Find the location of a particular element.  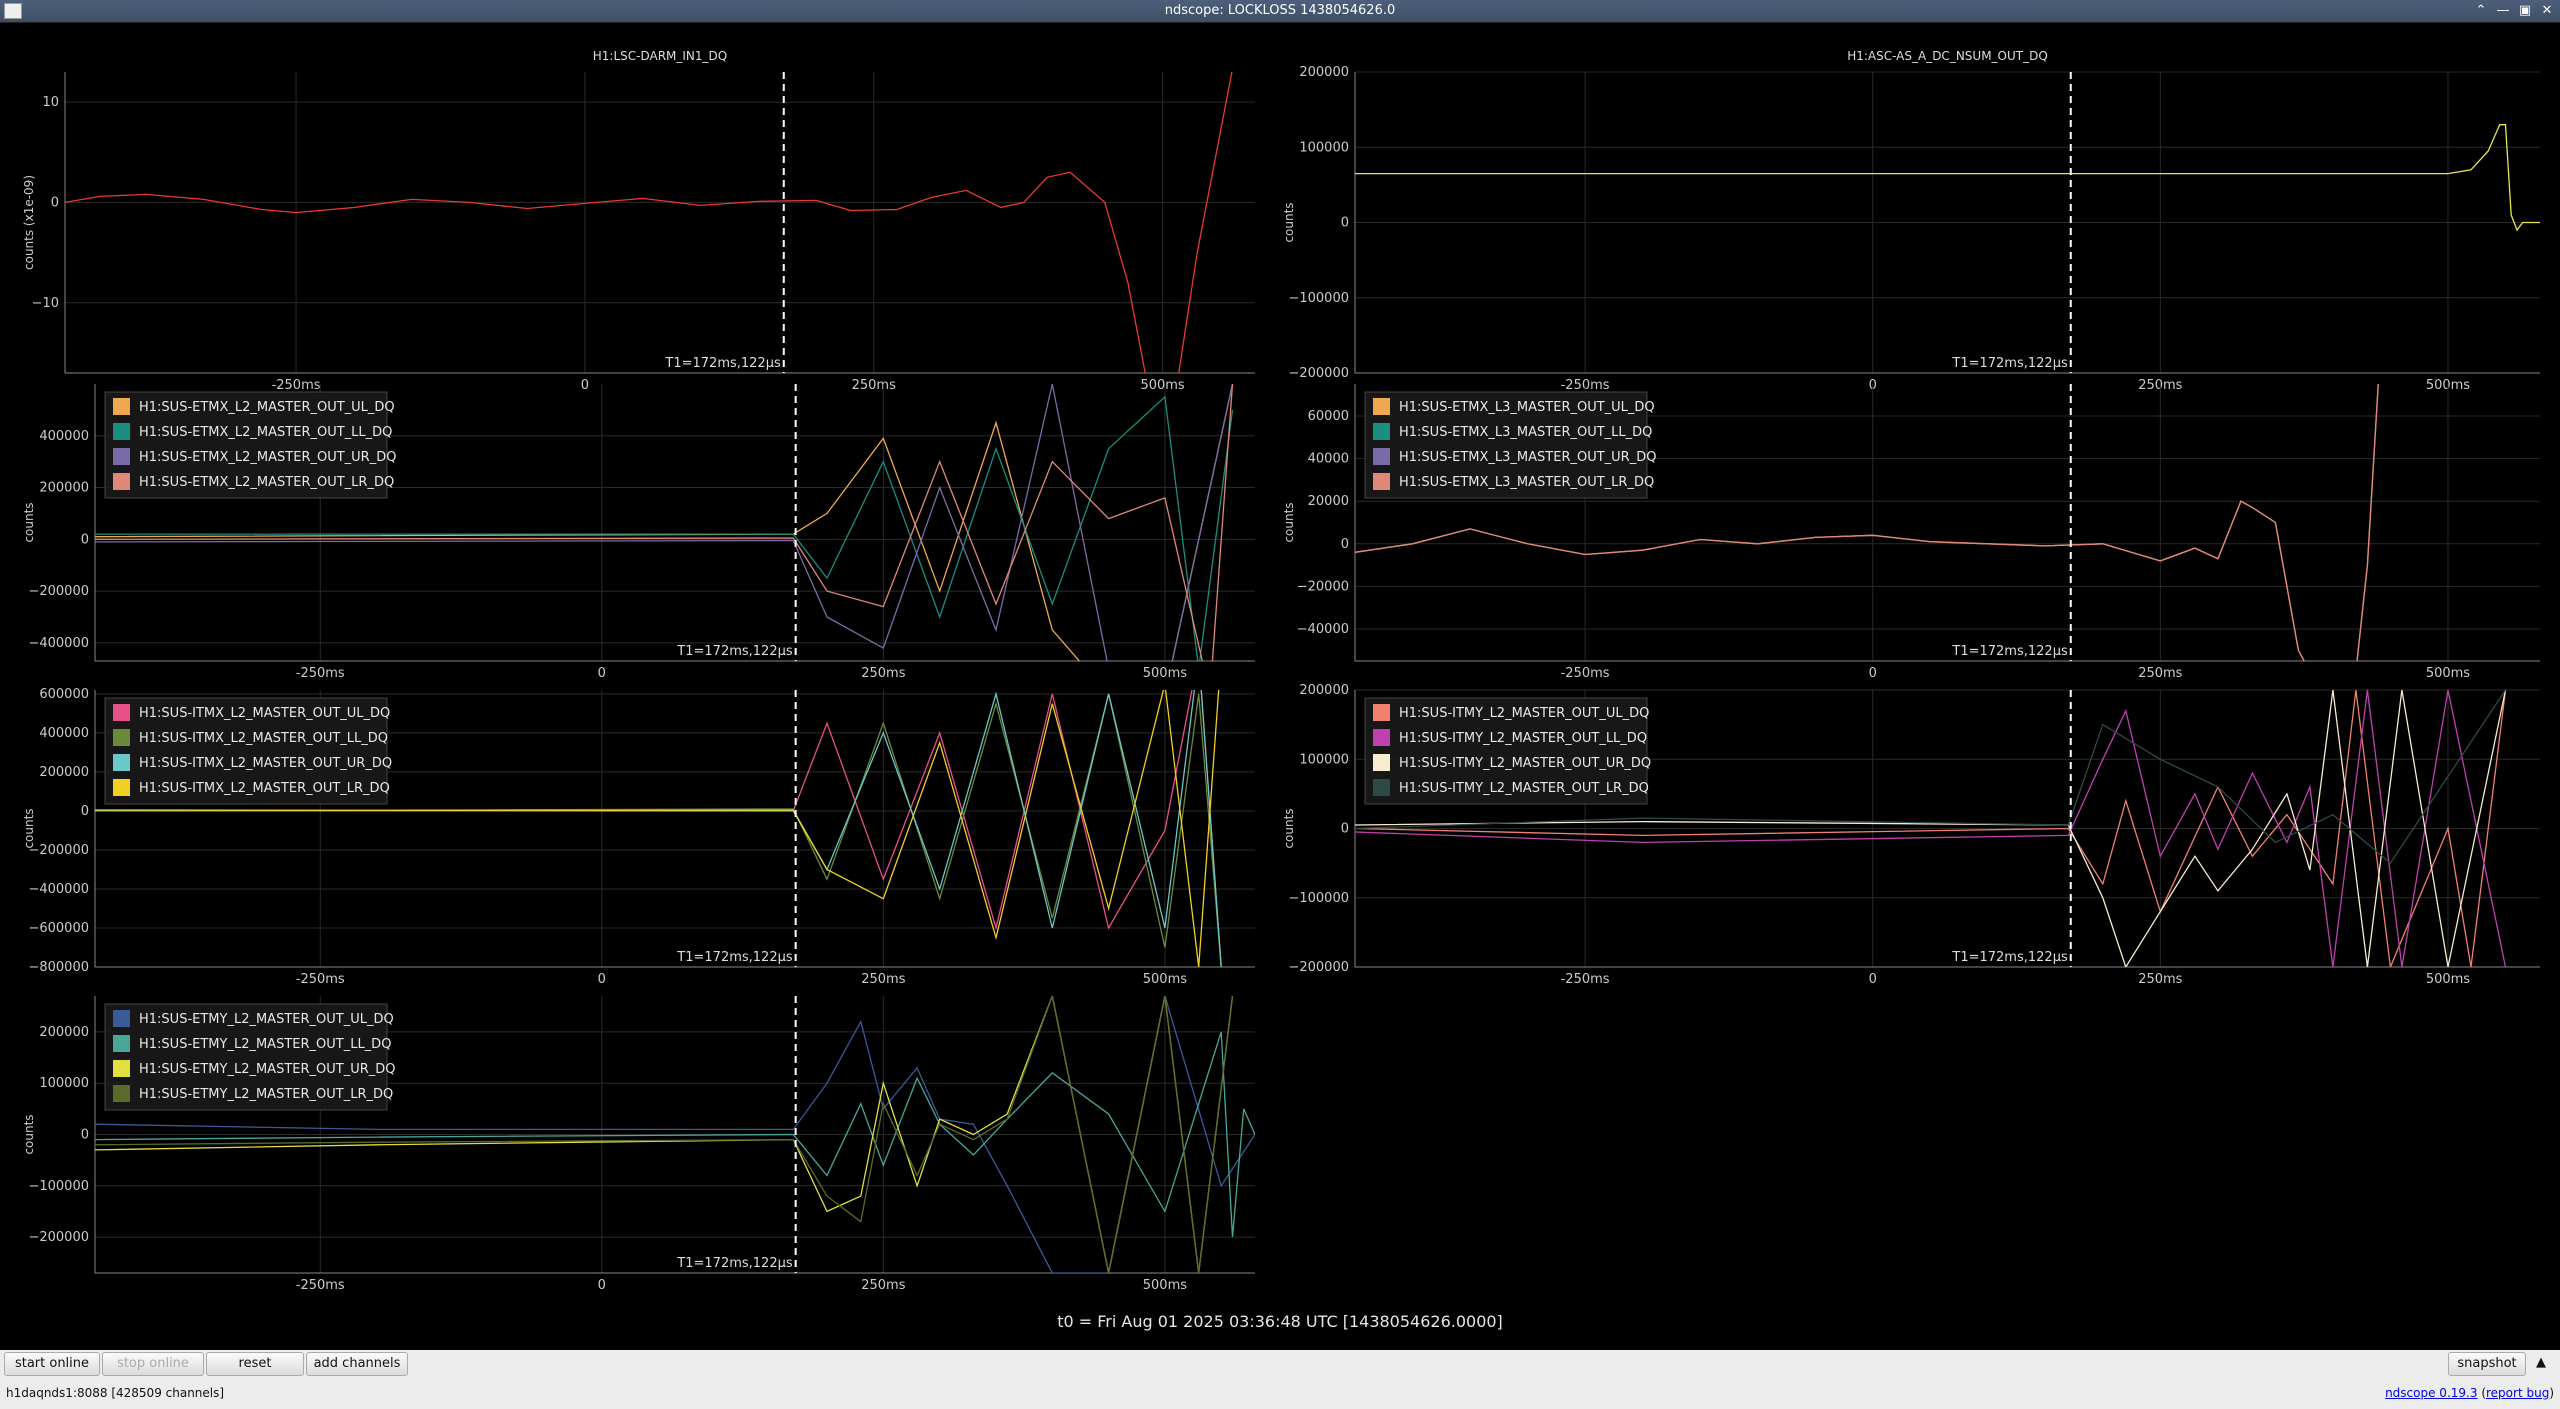

legend-entry: H1:SUS-ITMX_L2_MASTER_OUT_LL_DQ is located at coordinates (263, 738).